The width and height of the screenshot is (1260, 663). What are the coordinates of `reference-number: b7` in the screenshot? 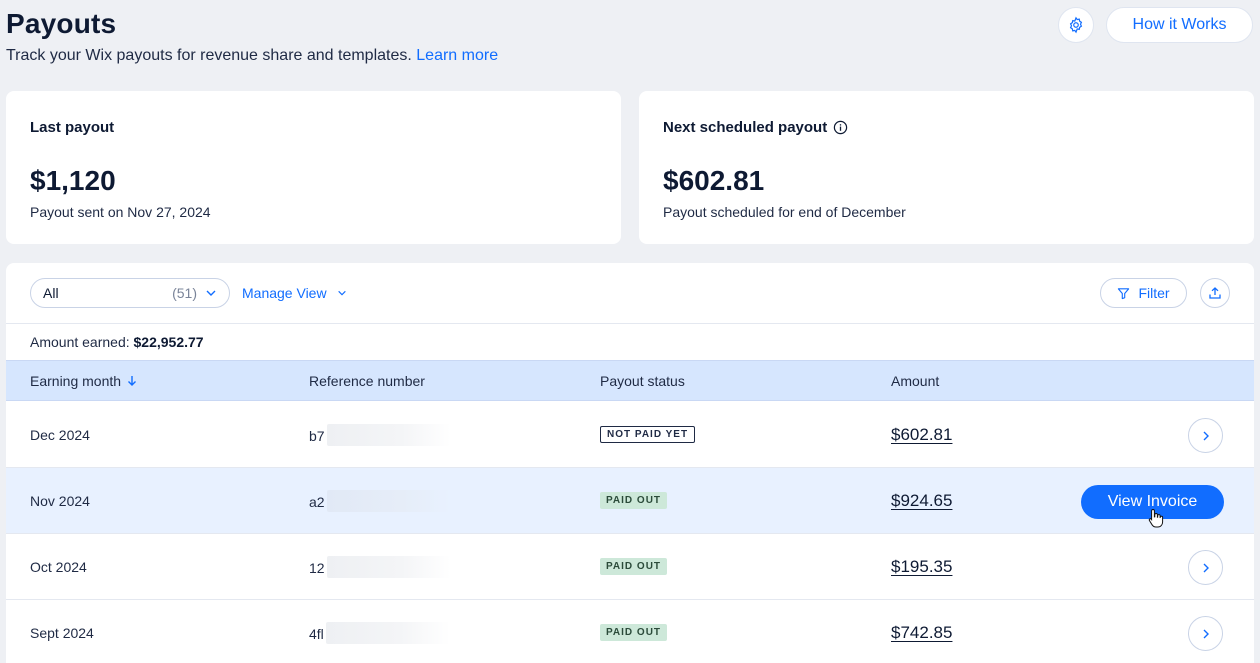 It's located at (380, 435).